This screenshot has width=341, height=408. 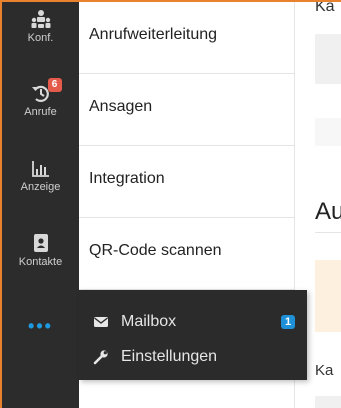 I want to click on more-button: •••, so click(x=40, y=326).